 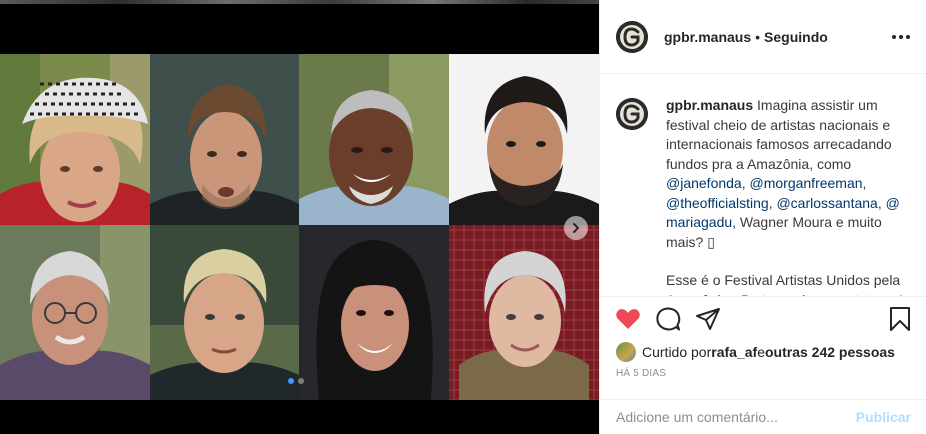 I want to click on heart-icon, so click(x=628, y=318).